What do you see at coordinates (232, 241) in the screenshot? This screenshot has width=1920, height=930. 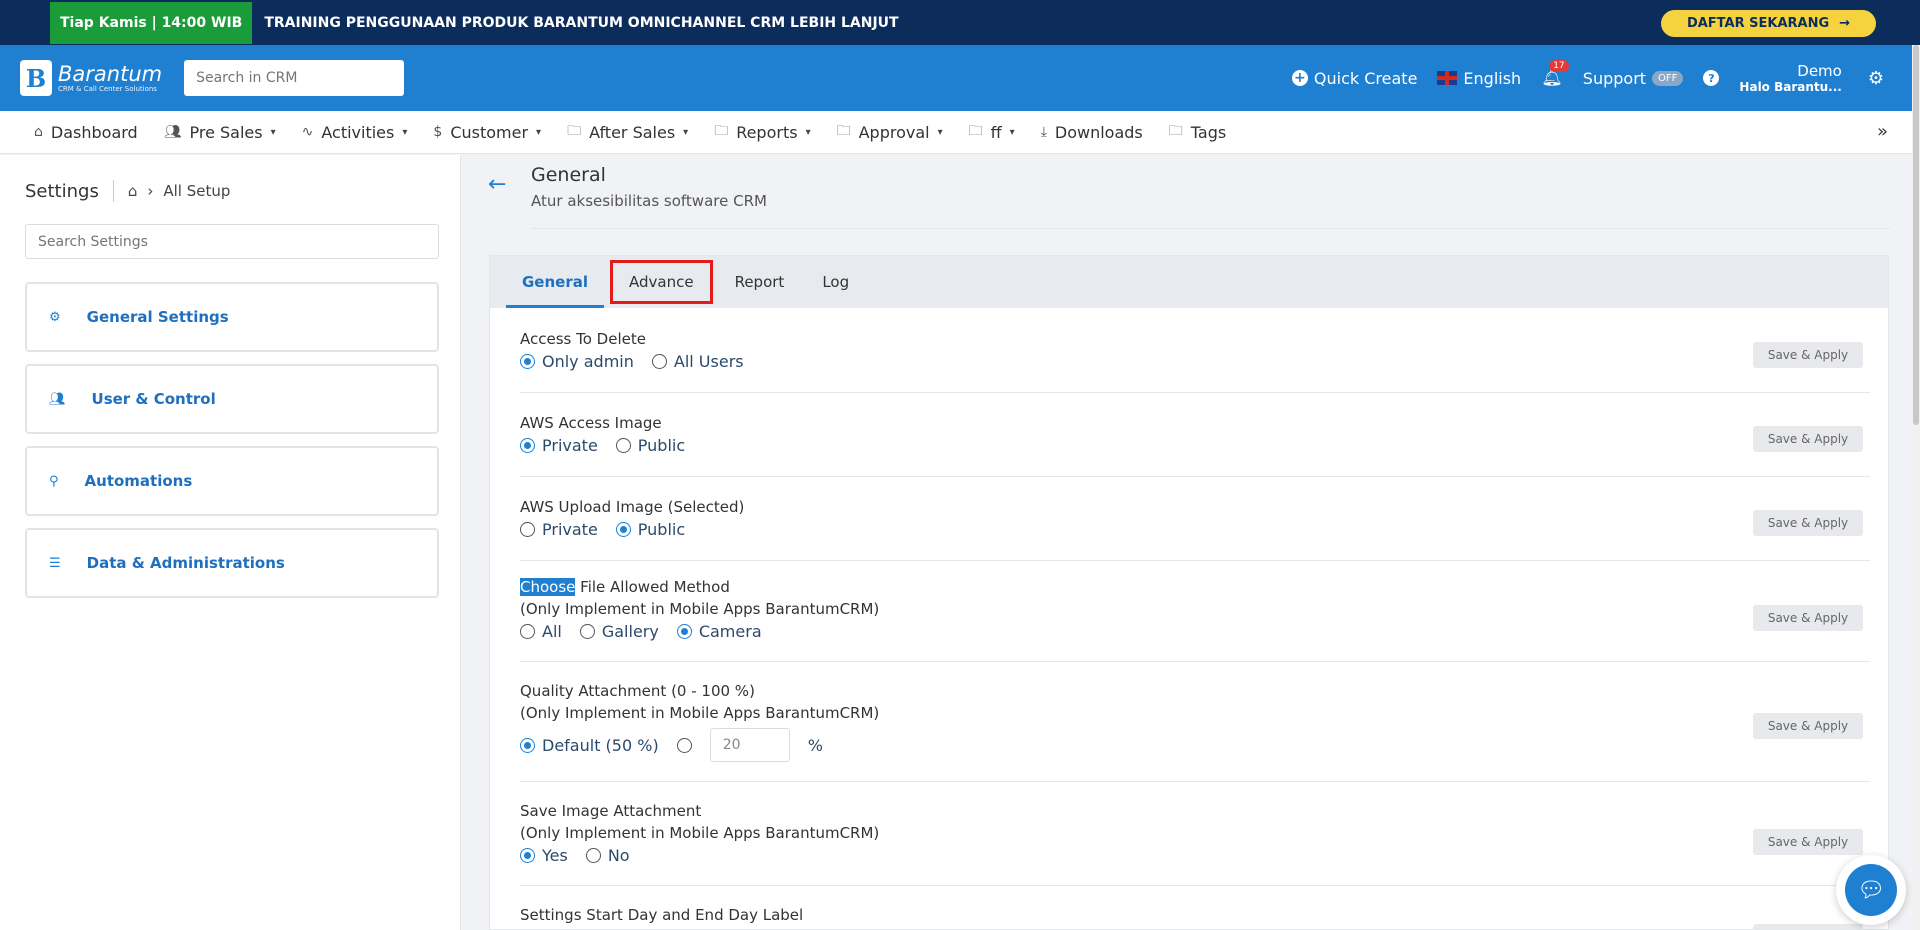 I see `settings-search-input` at bounding box center [232, 241].